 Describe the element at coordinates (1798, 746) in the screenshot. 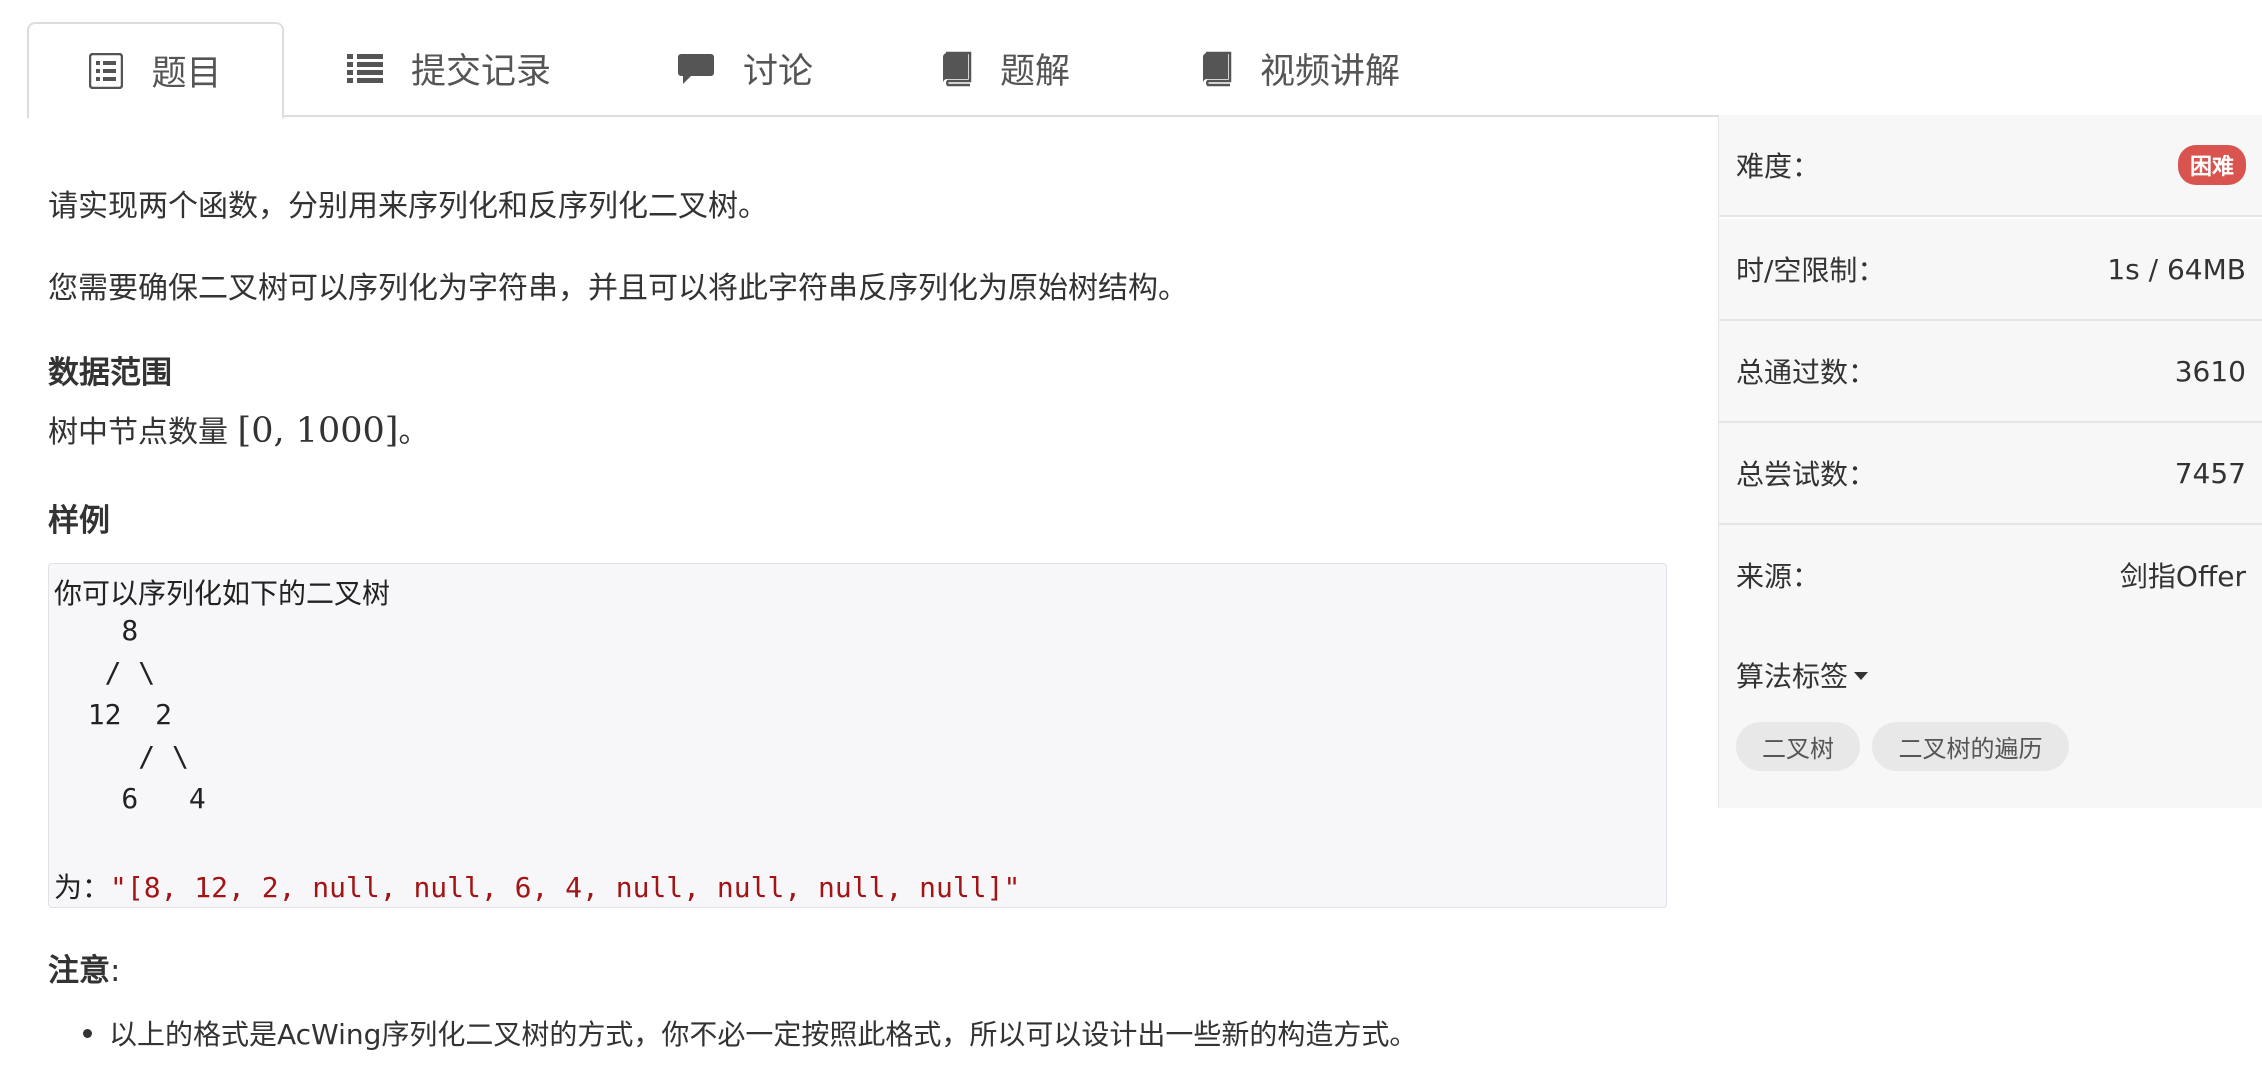

I see `tag-binary-tree: 二叉树` at that location.